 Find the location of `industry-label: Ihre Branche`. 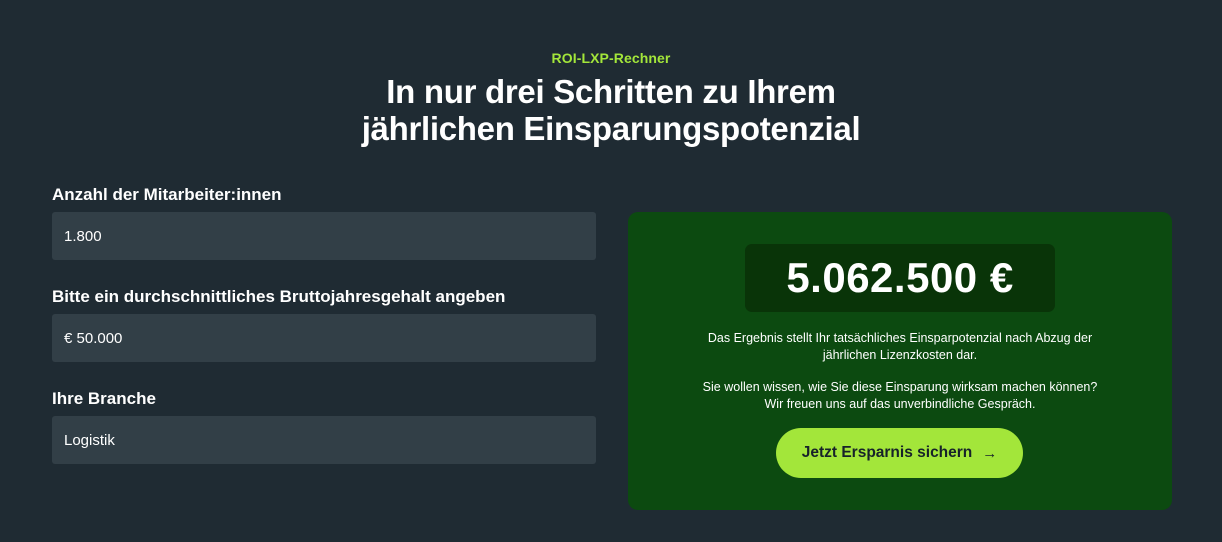

industry-label: Ihre Branche is located at coordinates (104, 398).